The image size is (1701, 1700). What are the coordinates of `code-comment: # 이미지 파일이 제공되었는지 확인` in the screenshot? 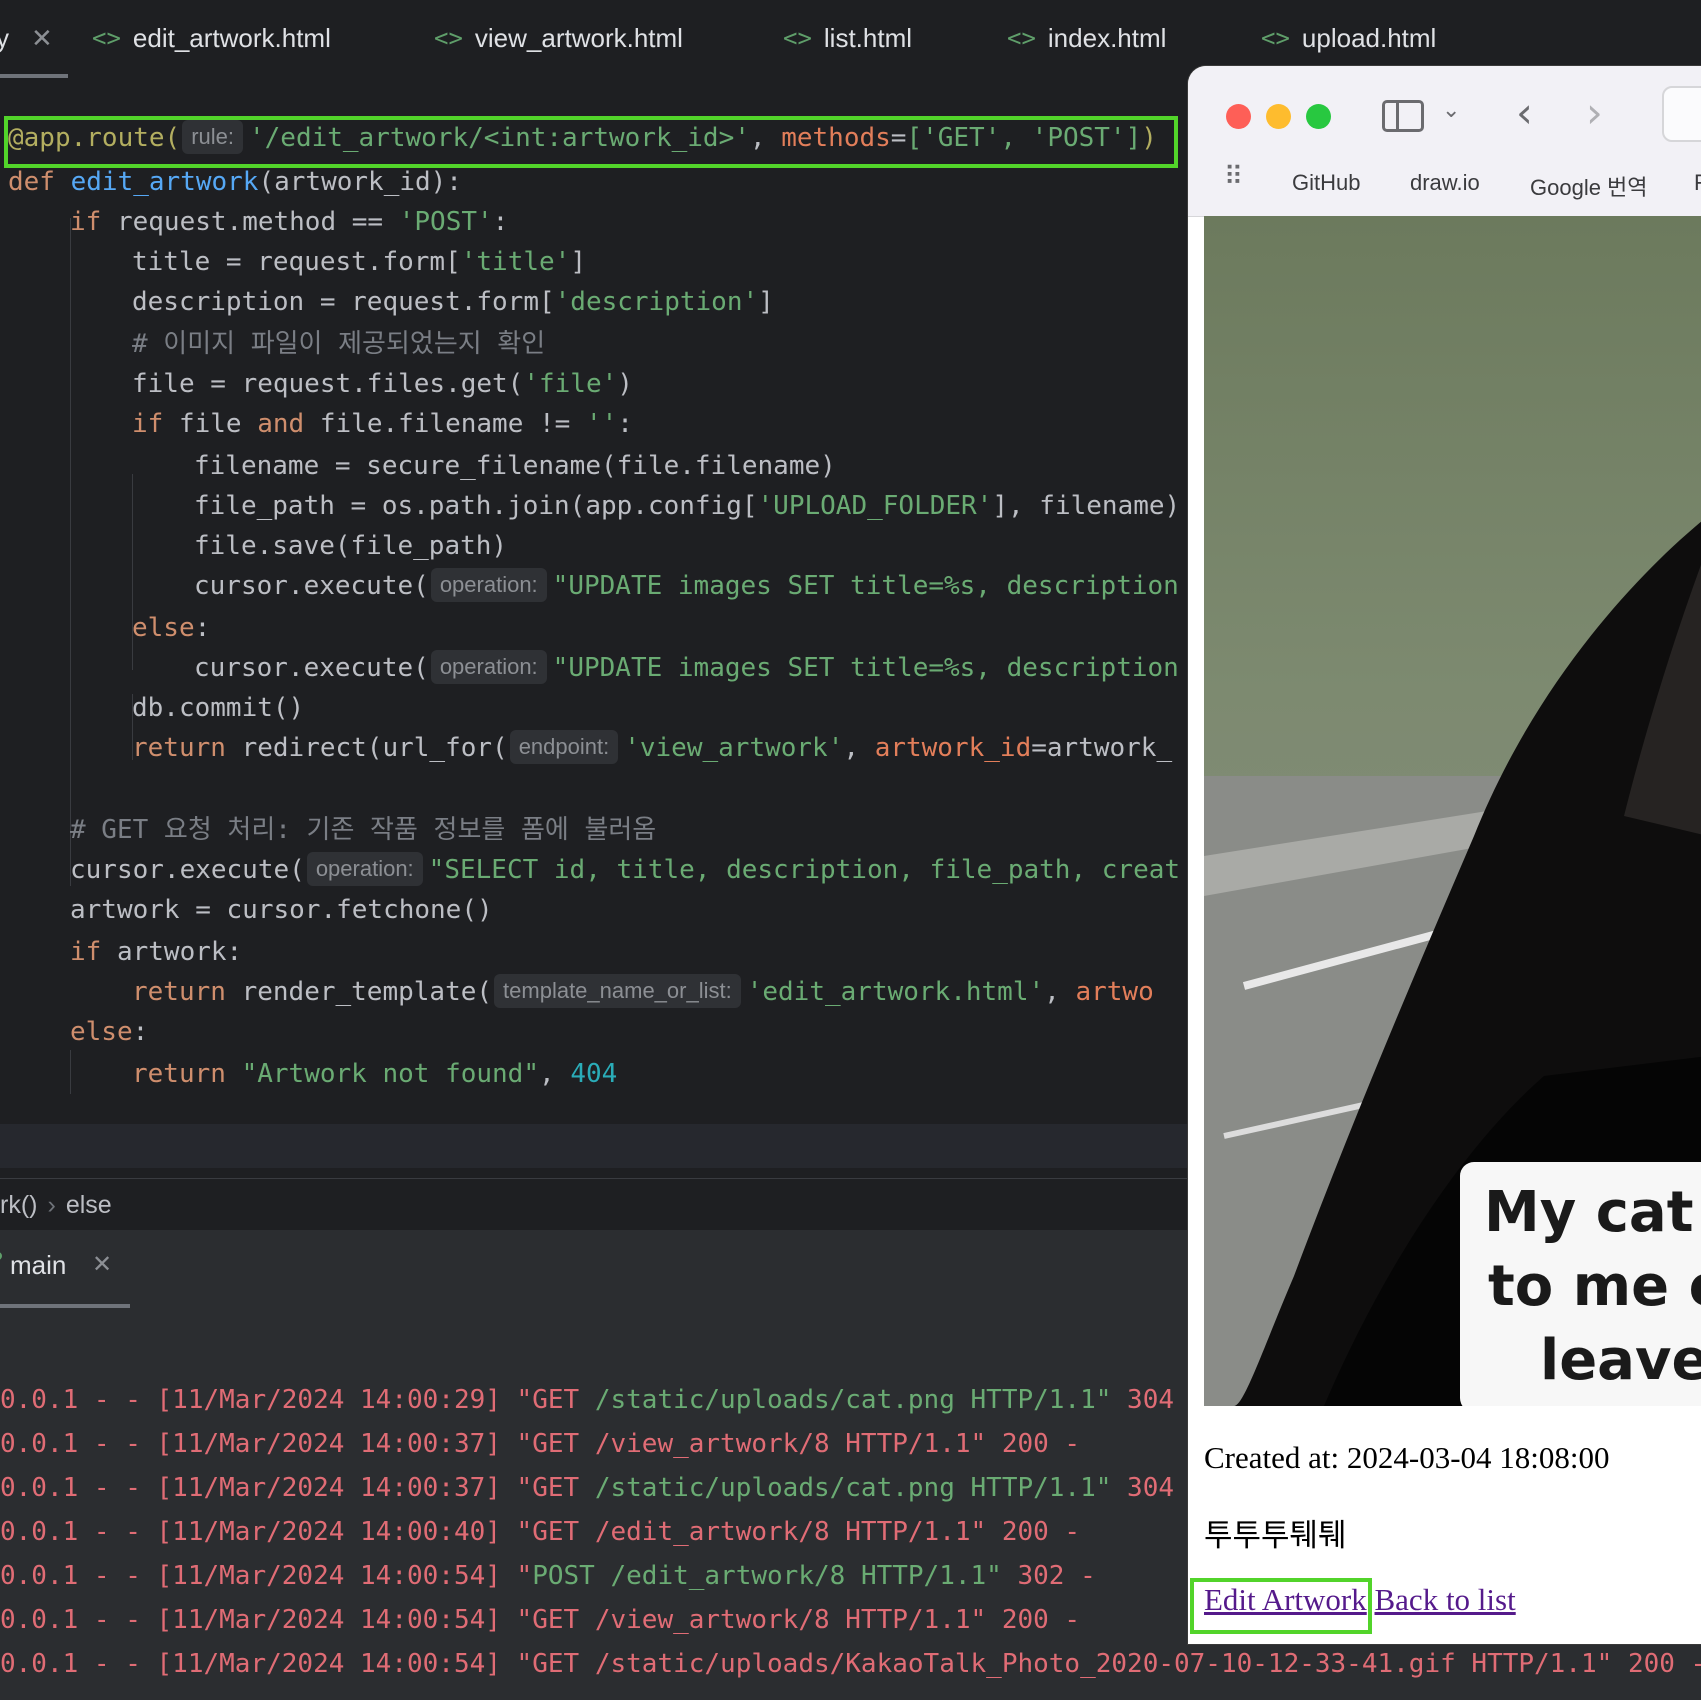 It's located at (339, 344).